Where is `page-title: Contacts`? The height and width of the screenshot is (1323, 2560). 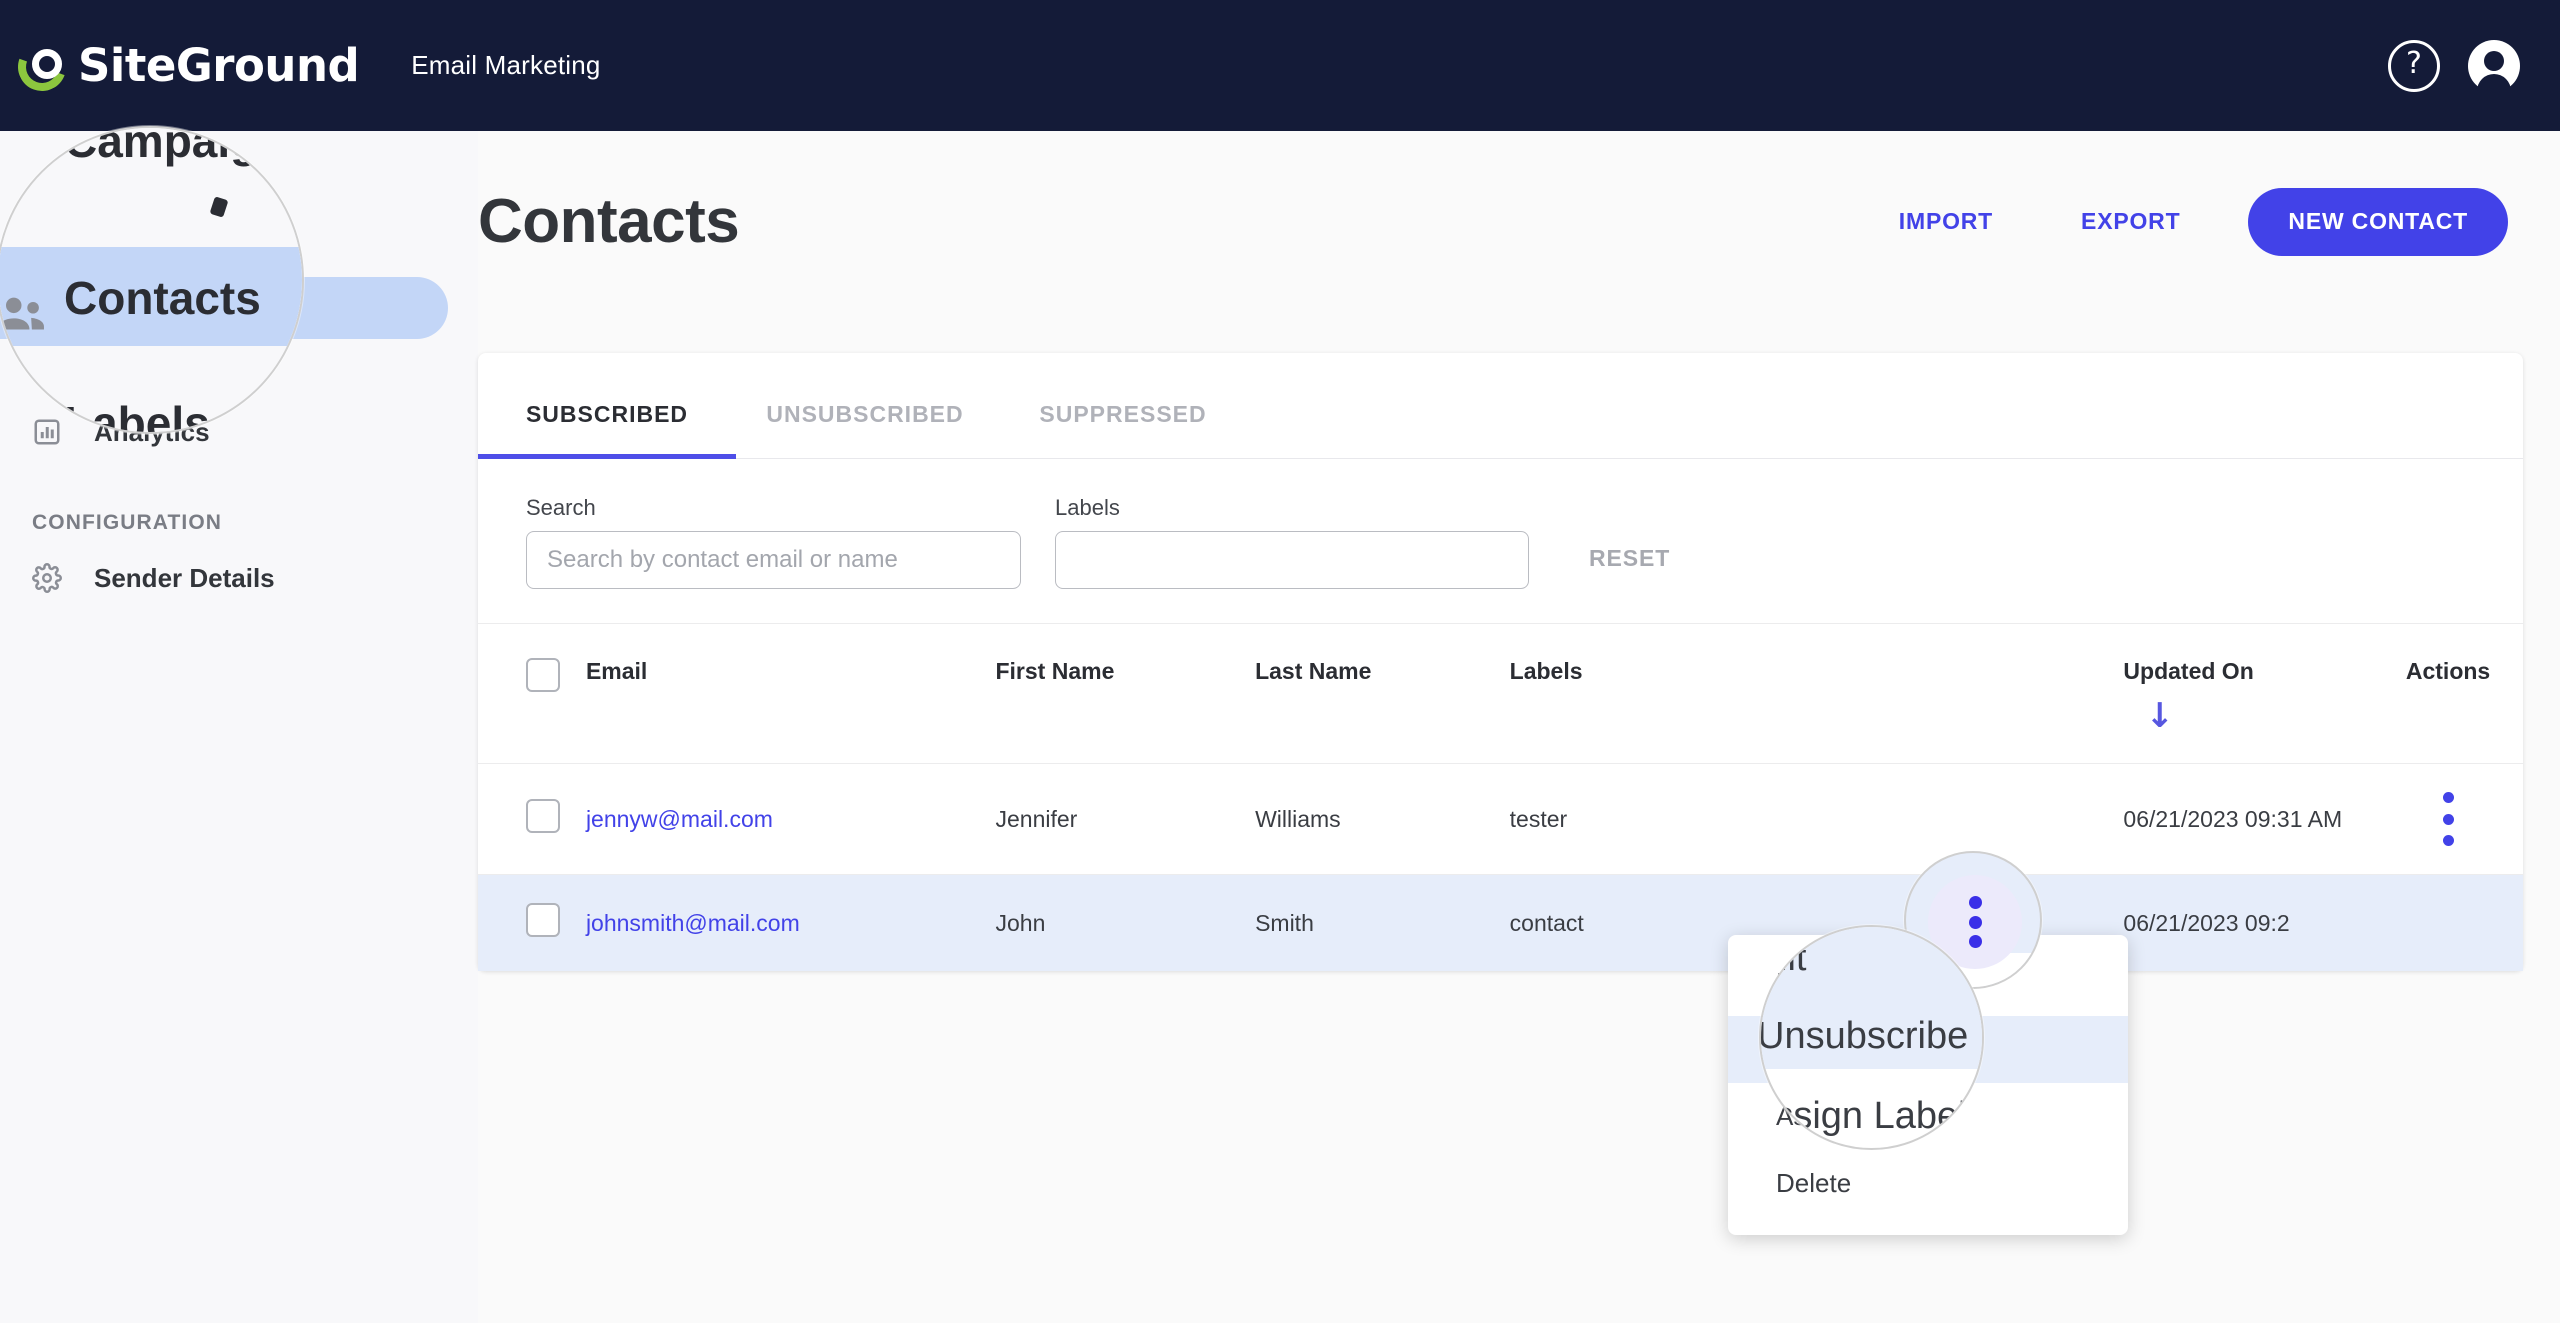
page-title: Contacts is located at coordinates (609, 221).